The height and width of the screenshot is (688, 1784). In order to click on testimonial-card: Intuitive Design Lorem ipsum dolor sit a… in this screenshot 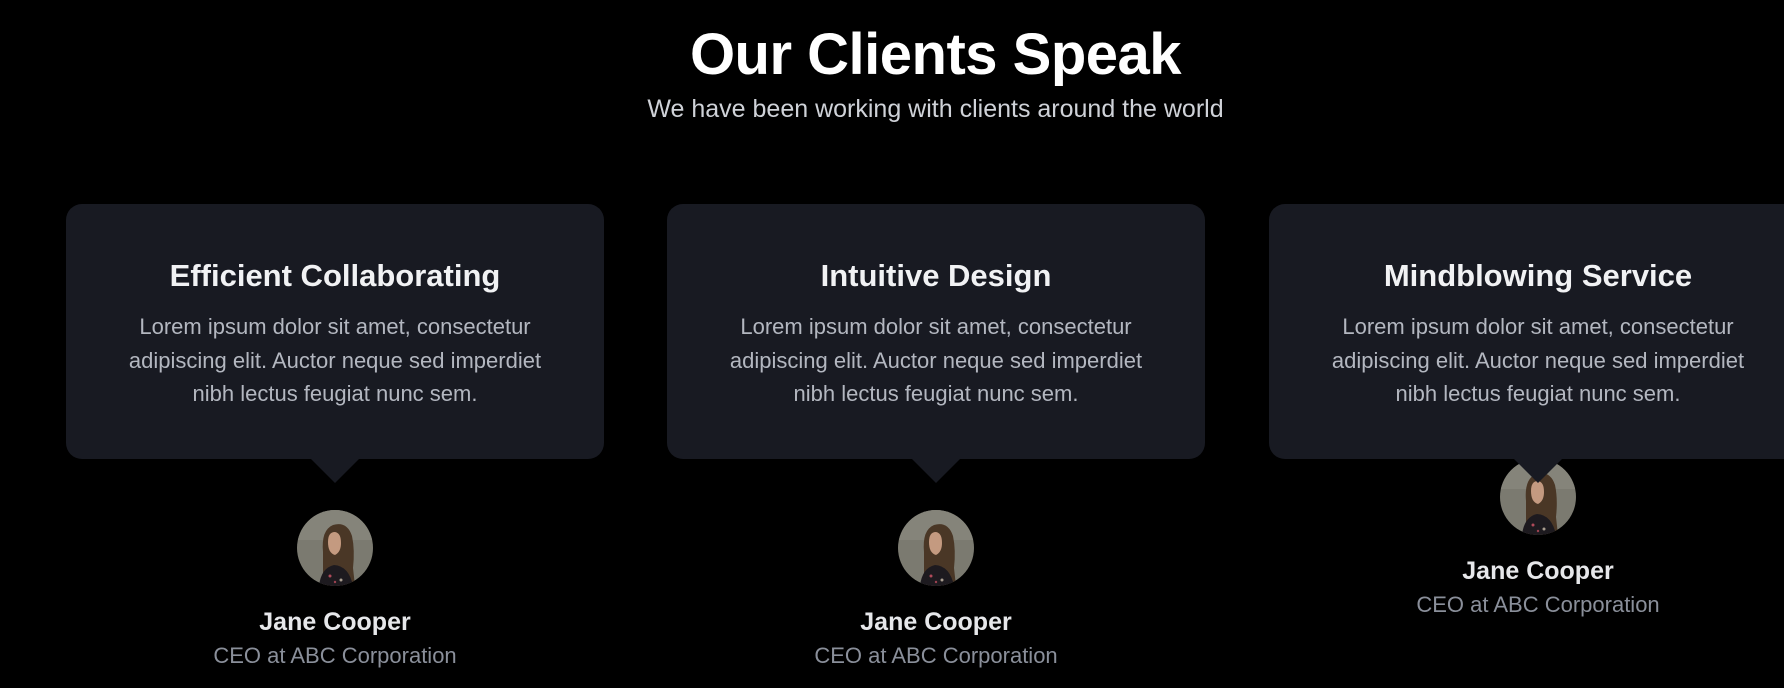, I will do `click(936, 343)`.